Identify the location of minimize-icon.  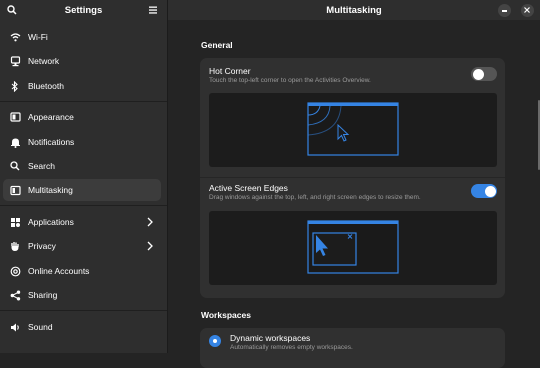
(504, 10).